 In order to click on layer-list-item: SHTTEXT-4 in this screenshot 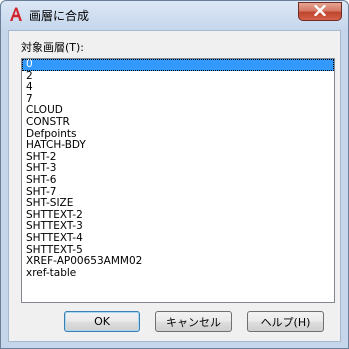, I will do `click(178, 238)`.